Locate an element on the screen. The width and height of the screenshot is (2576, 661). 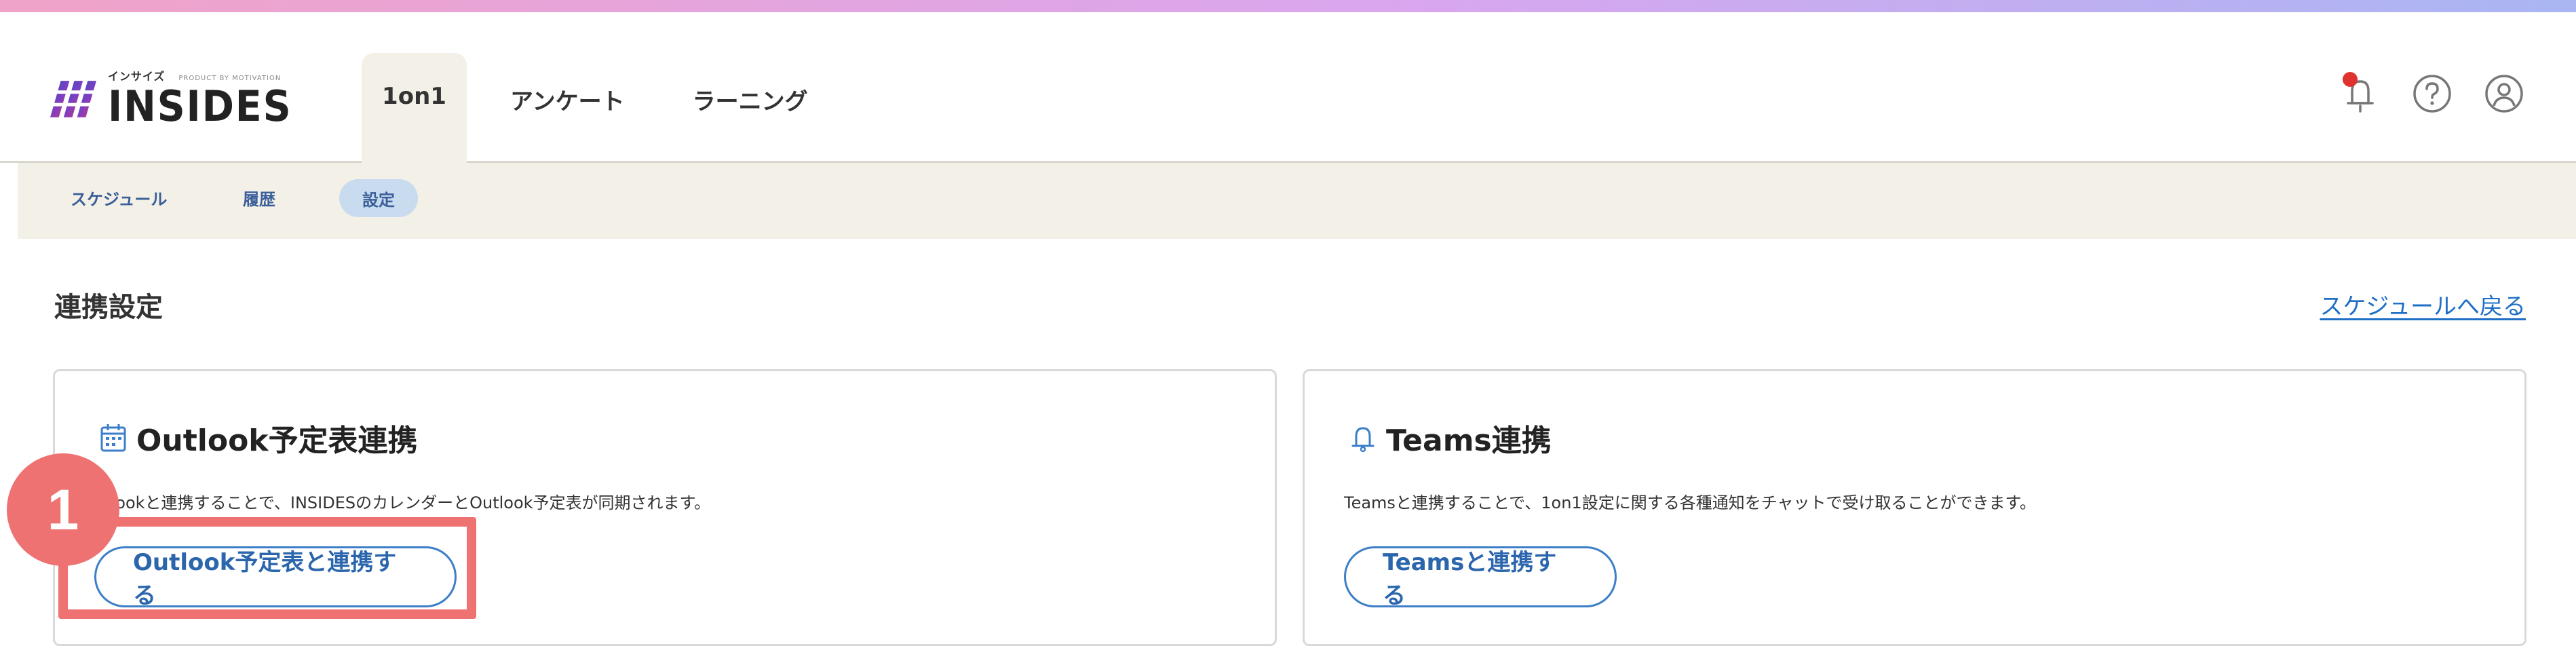
notifications-button is located at coordinates (2360, 94).